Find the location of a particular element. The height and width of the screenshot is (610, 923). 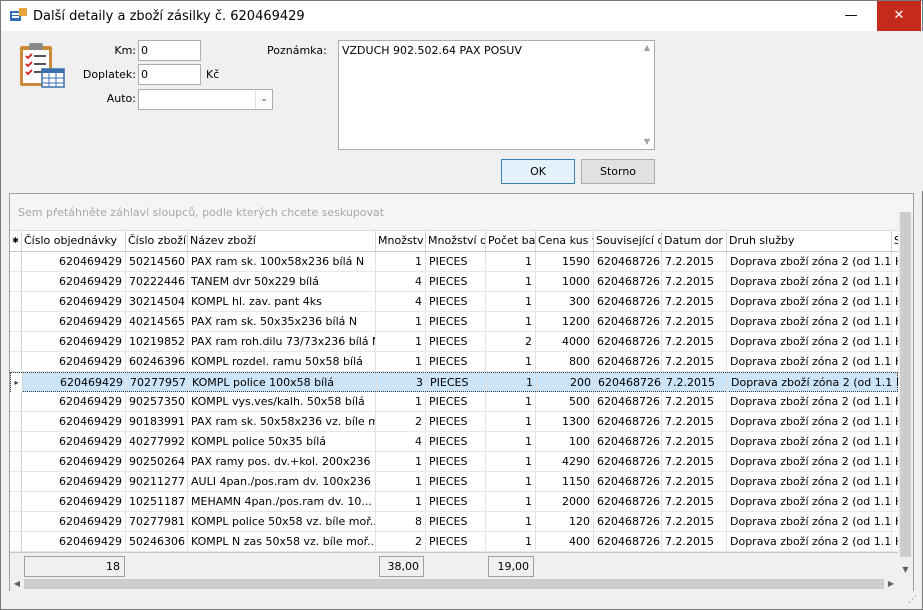

table-cell: KOMPL rozdel. ramu 50x58 bílá is located at coordinates (282, 361).